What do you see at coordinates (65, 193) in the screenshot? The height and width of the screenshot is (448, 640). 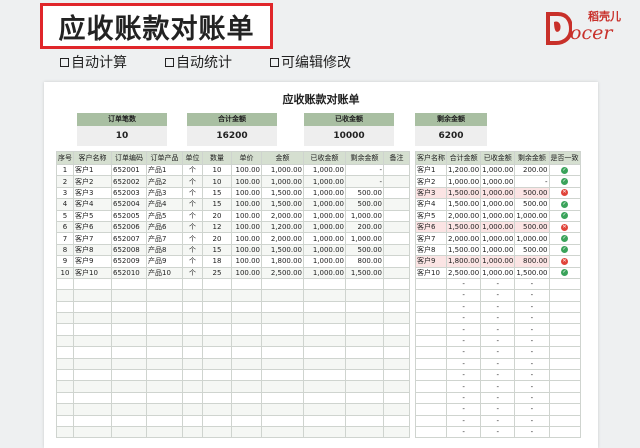 I see `table-cell: 3` at bounding box center [65, 193].